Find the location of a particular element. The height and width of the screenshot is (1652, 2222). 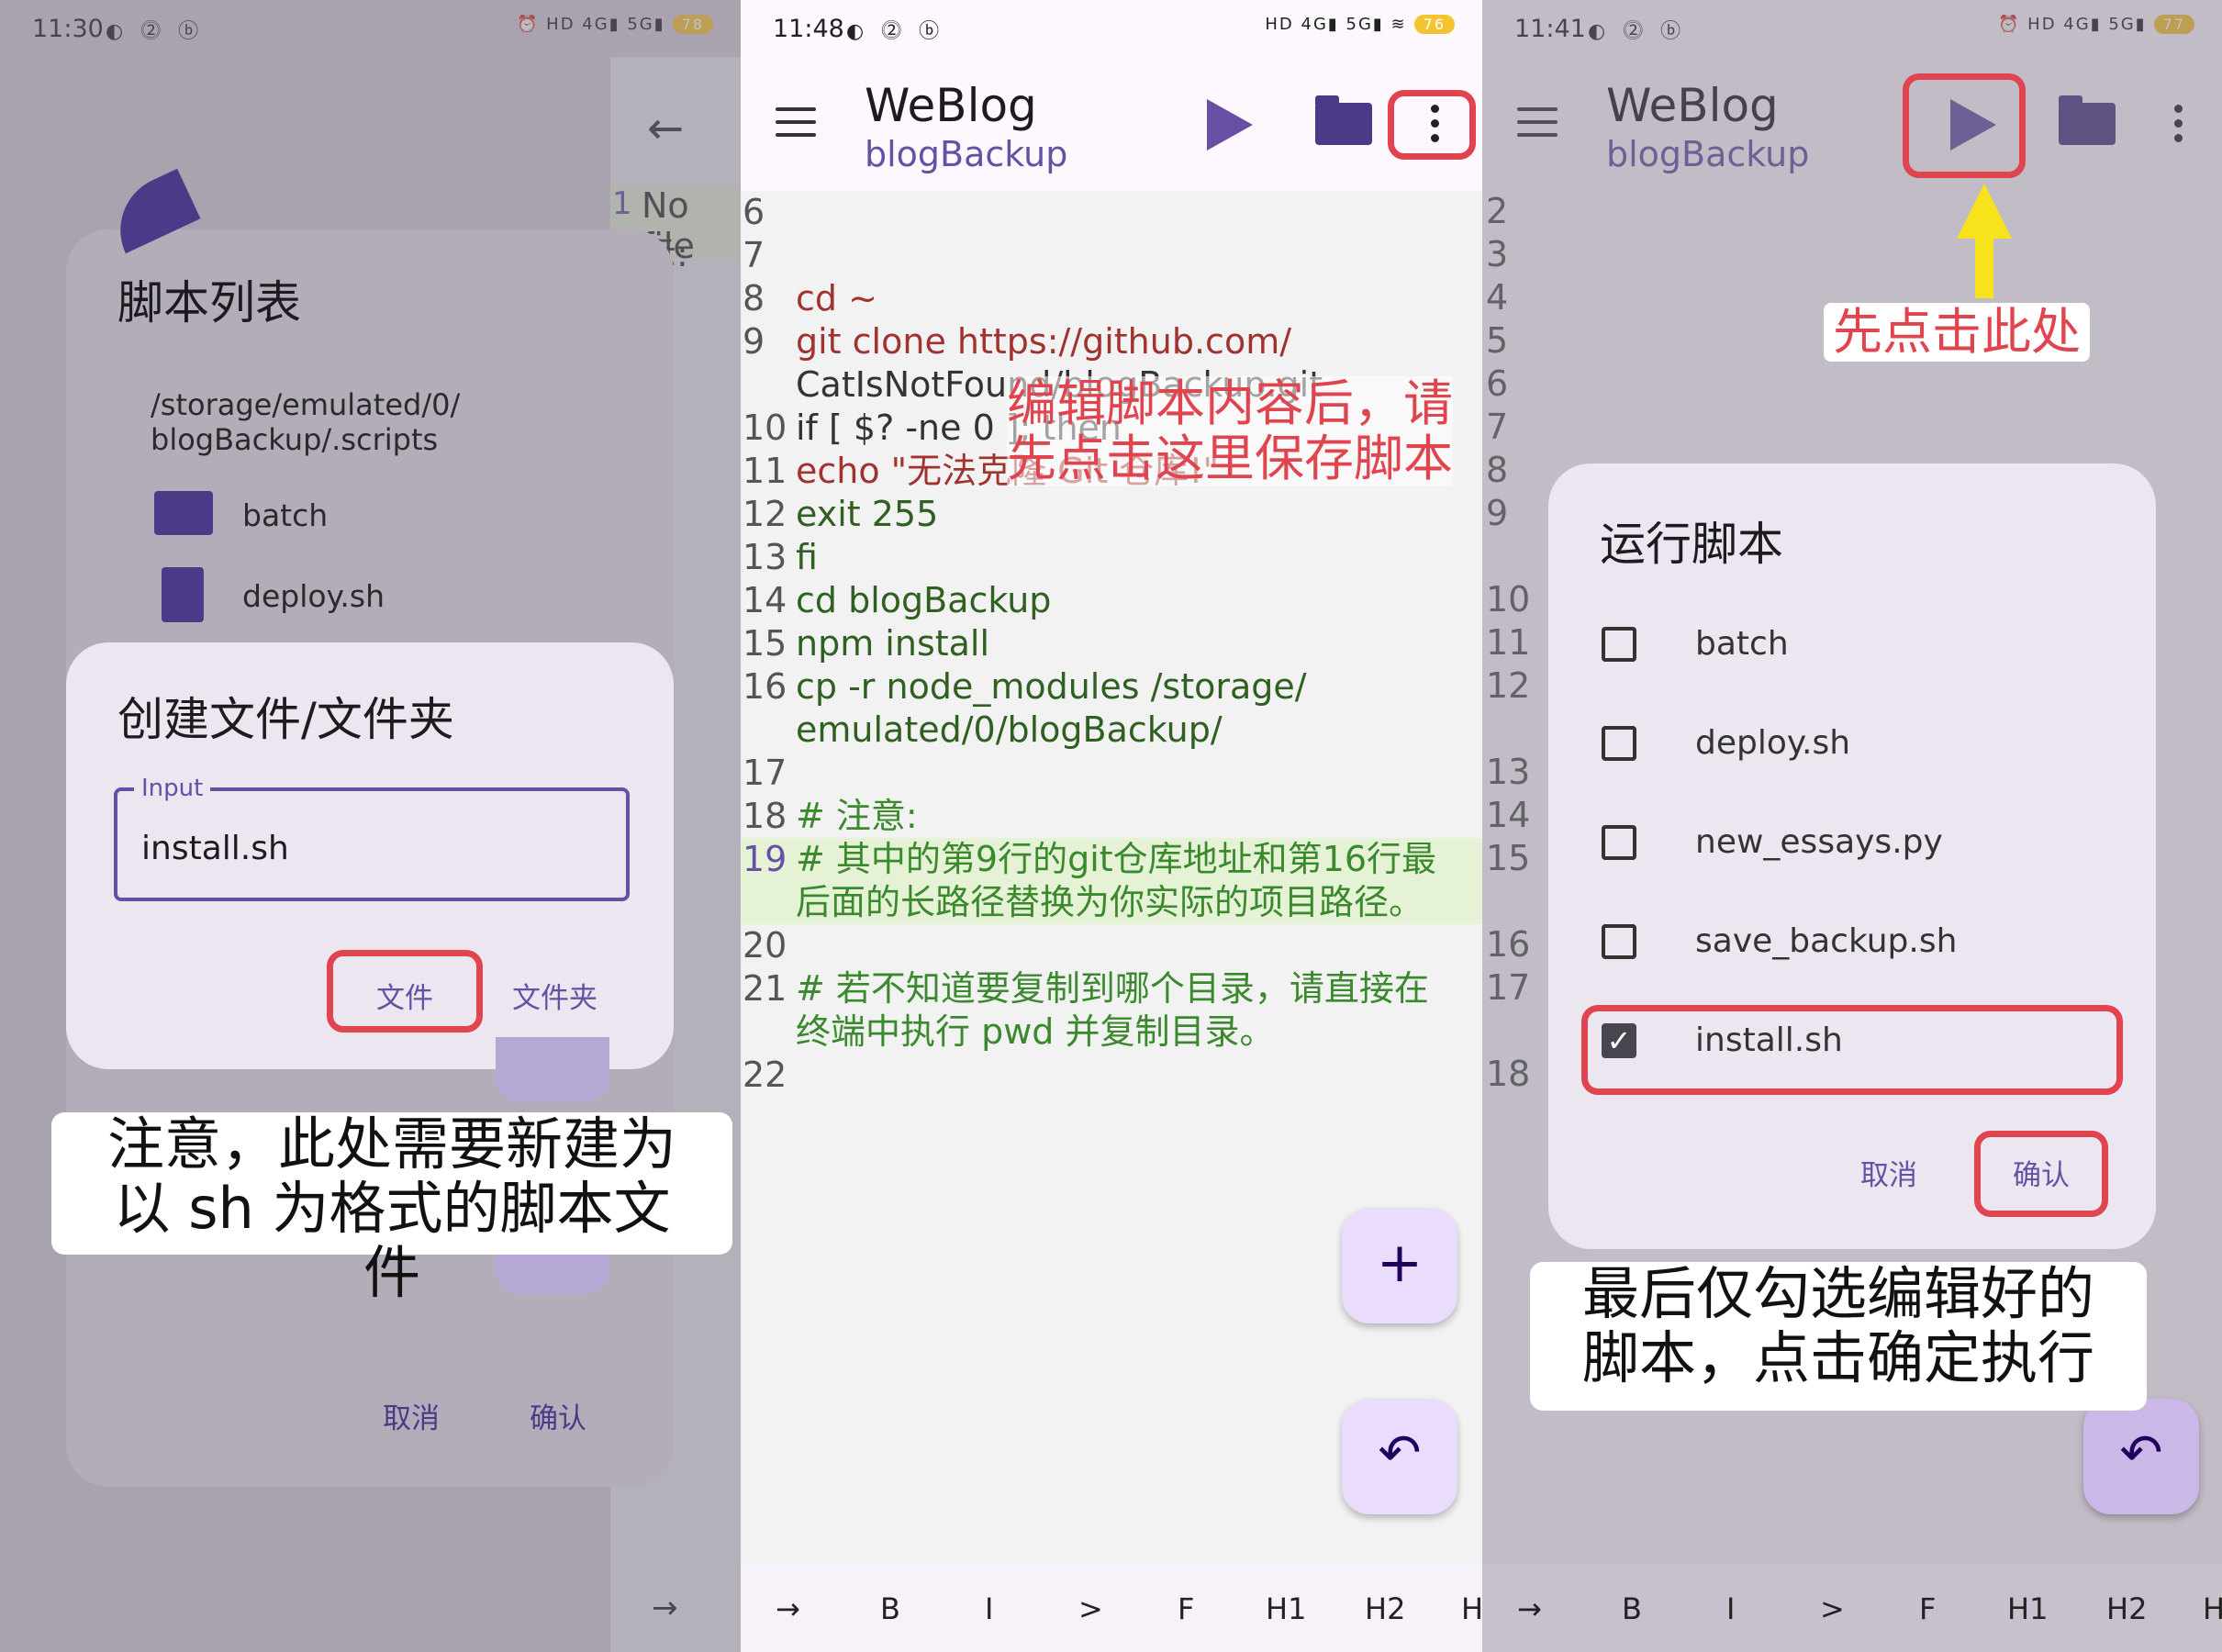

script-option-label: deploy.sh is located at coordinates (1772, 743).